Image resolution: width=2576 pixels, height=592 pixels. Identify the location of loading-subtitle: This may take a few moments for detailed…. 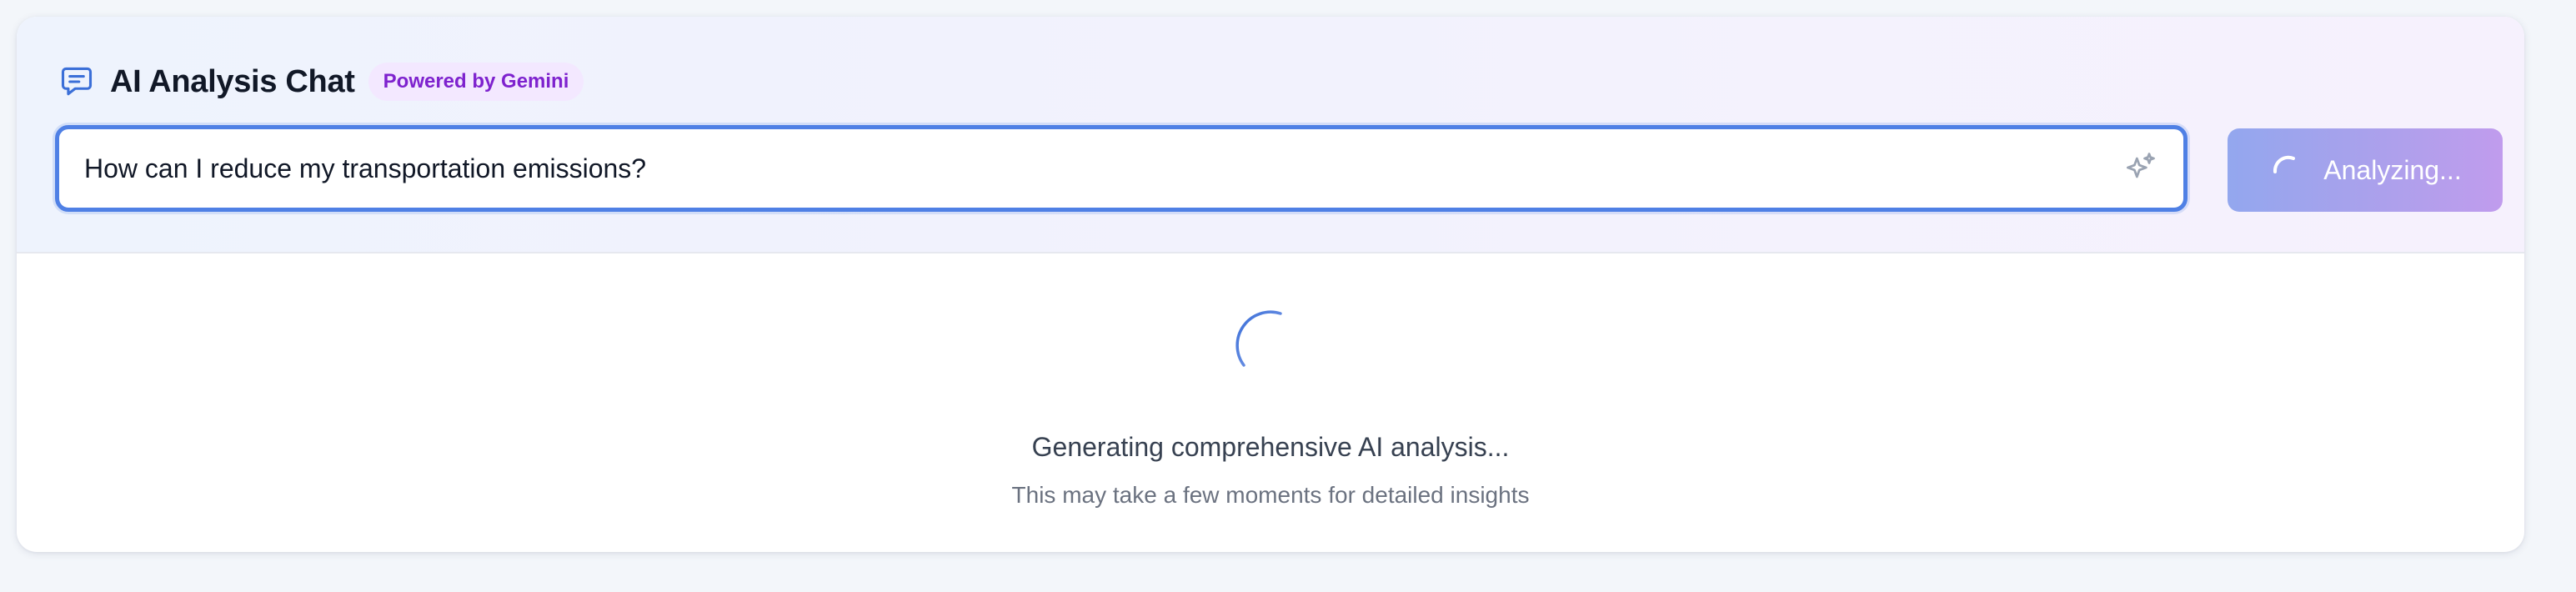
(1270, 495).